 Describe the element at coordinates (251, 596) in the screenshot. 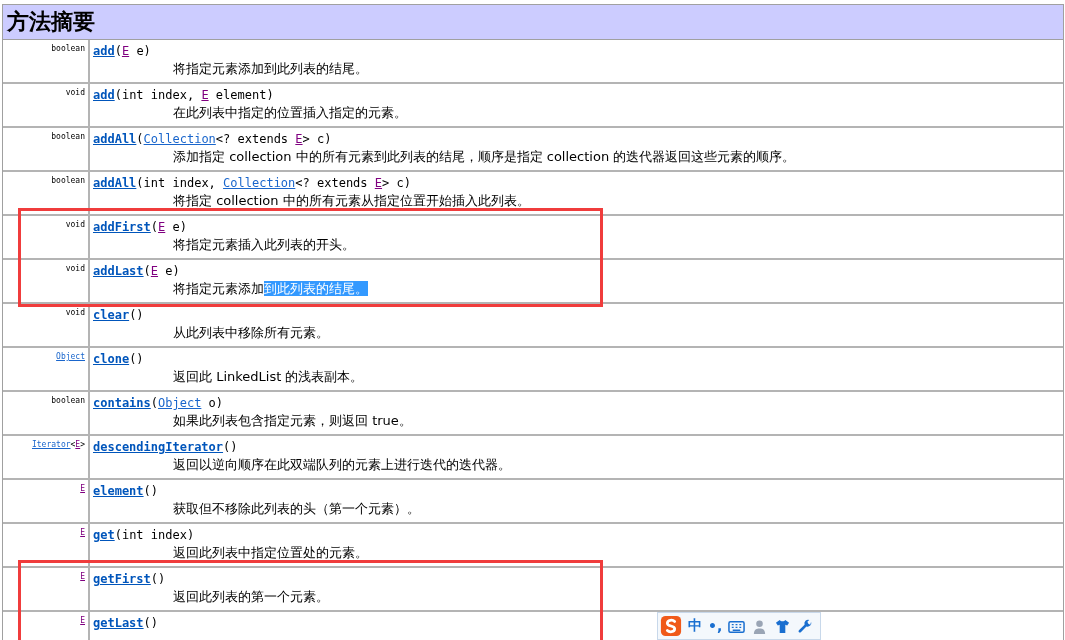

I see `method-description: 返回此列表的第一个元素。` at that location.